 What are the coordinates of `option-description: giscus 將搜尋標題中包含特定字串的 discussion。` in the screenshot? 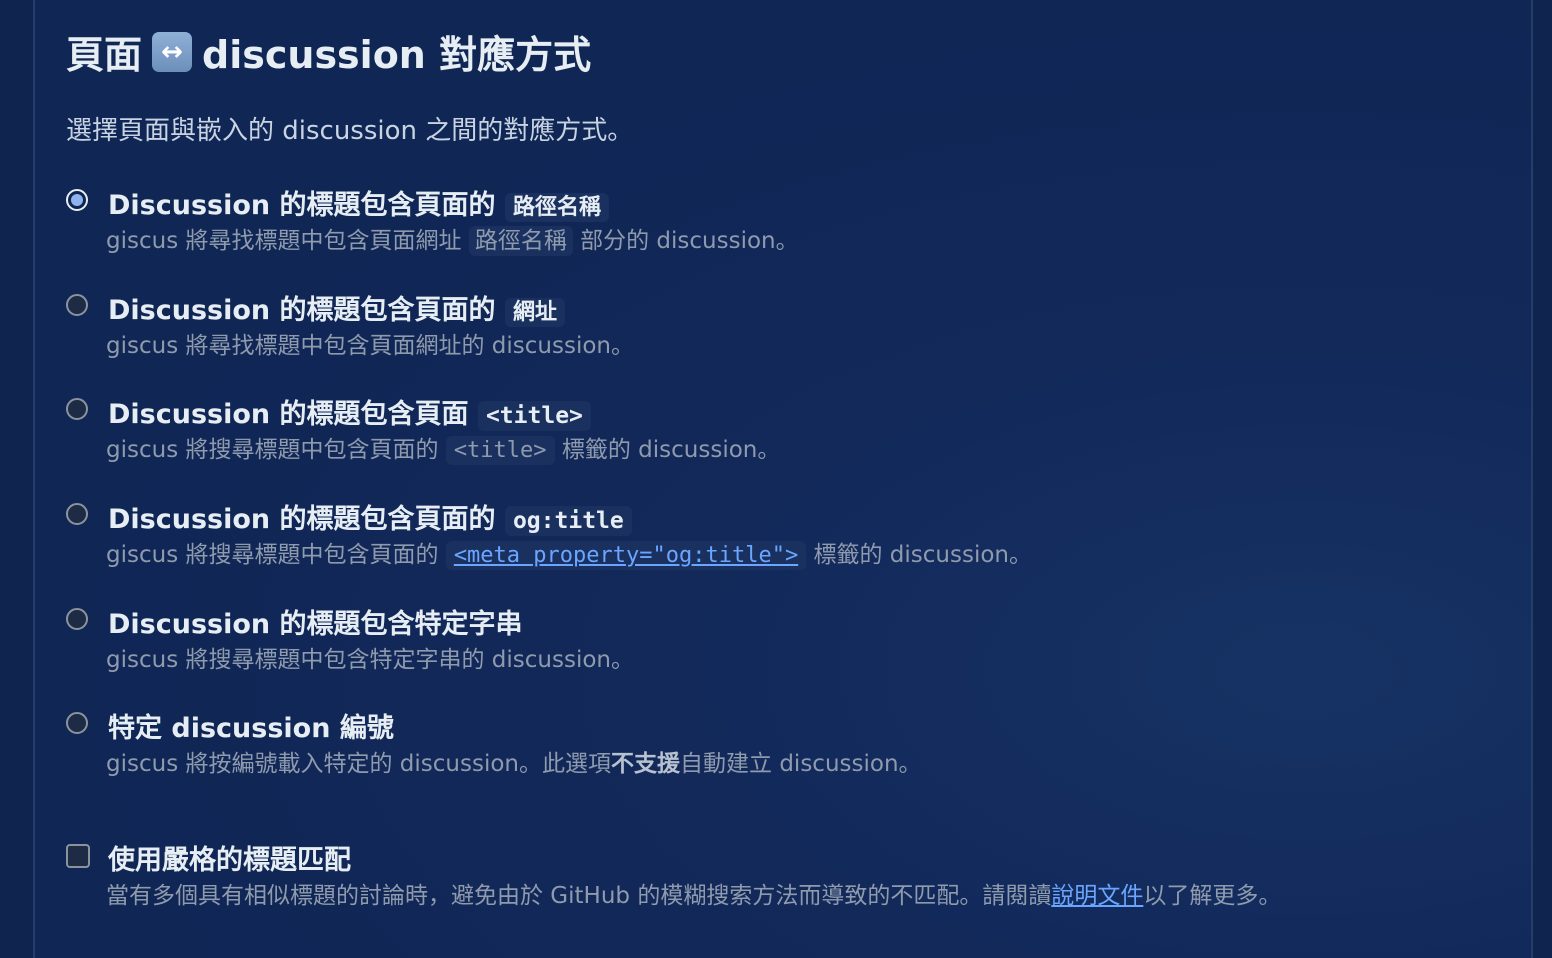 It's located at (370, 660).